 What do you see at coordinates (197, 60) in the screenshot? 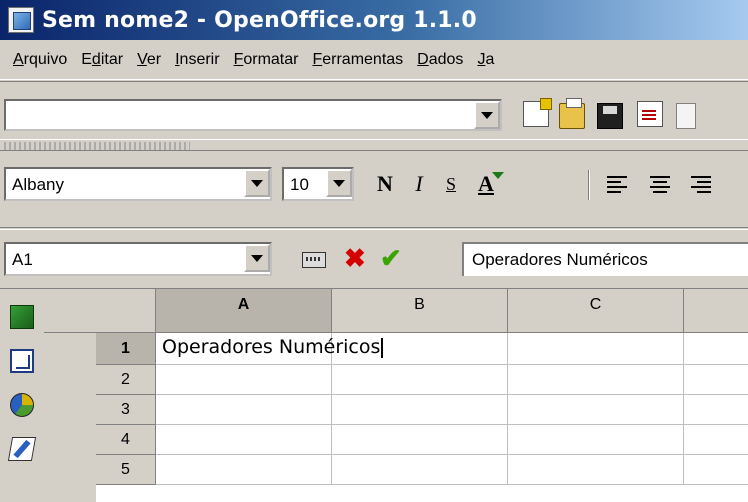
I see `menu-inserir: Inserir` at bounding box center [197, 60].